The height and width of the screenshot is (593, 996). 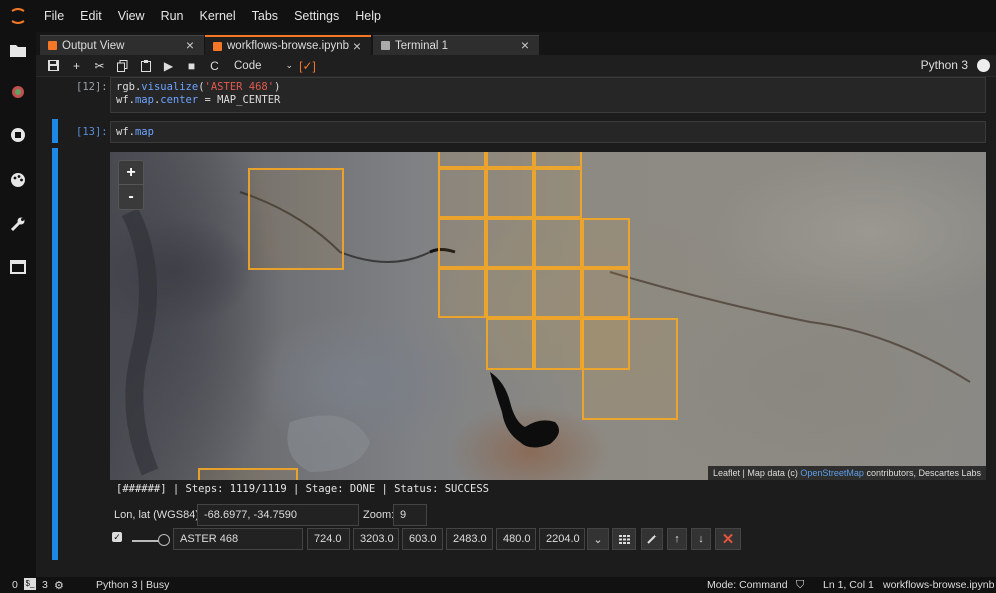 What do you see at coordinates (18, 267) in the screenshot?
I see `tabs-icon` at bounding box center [18, 267].